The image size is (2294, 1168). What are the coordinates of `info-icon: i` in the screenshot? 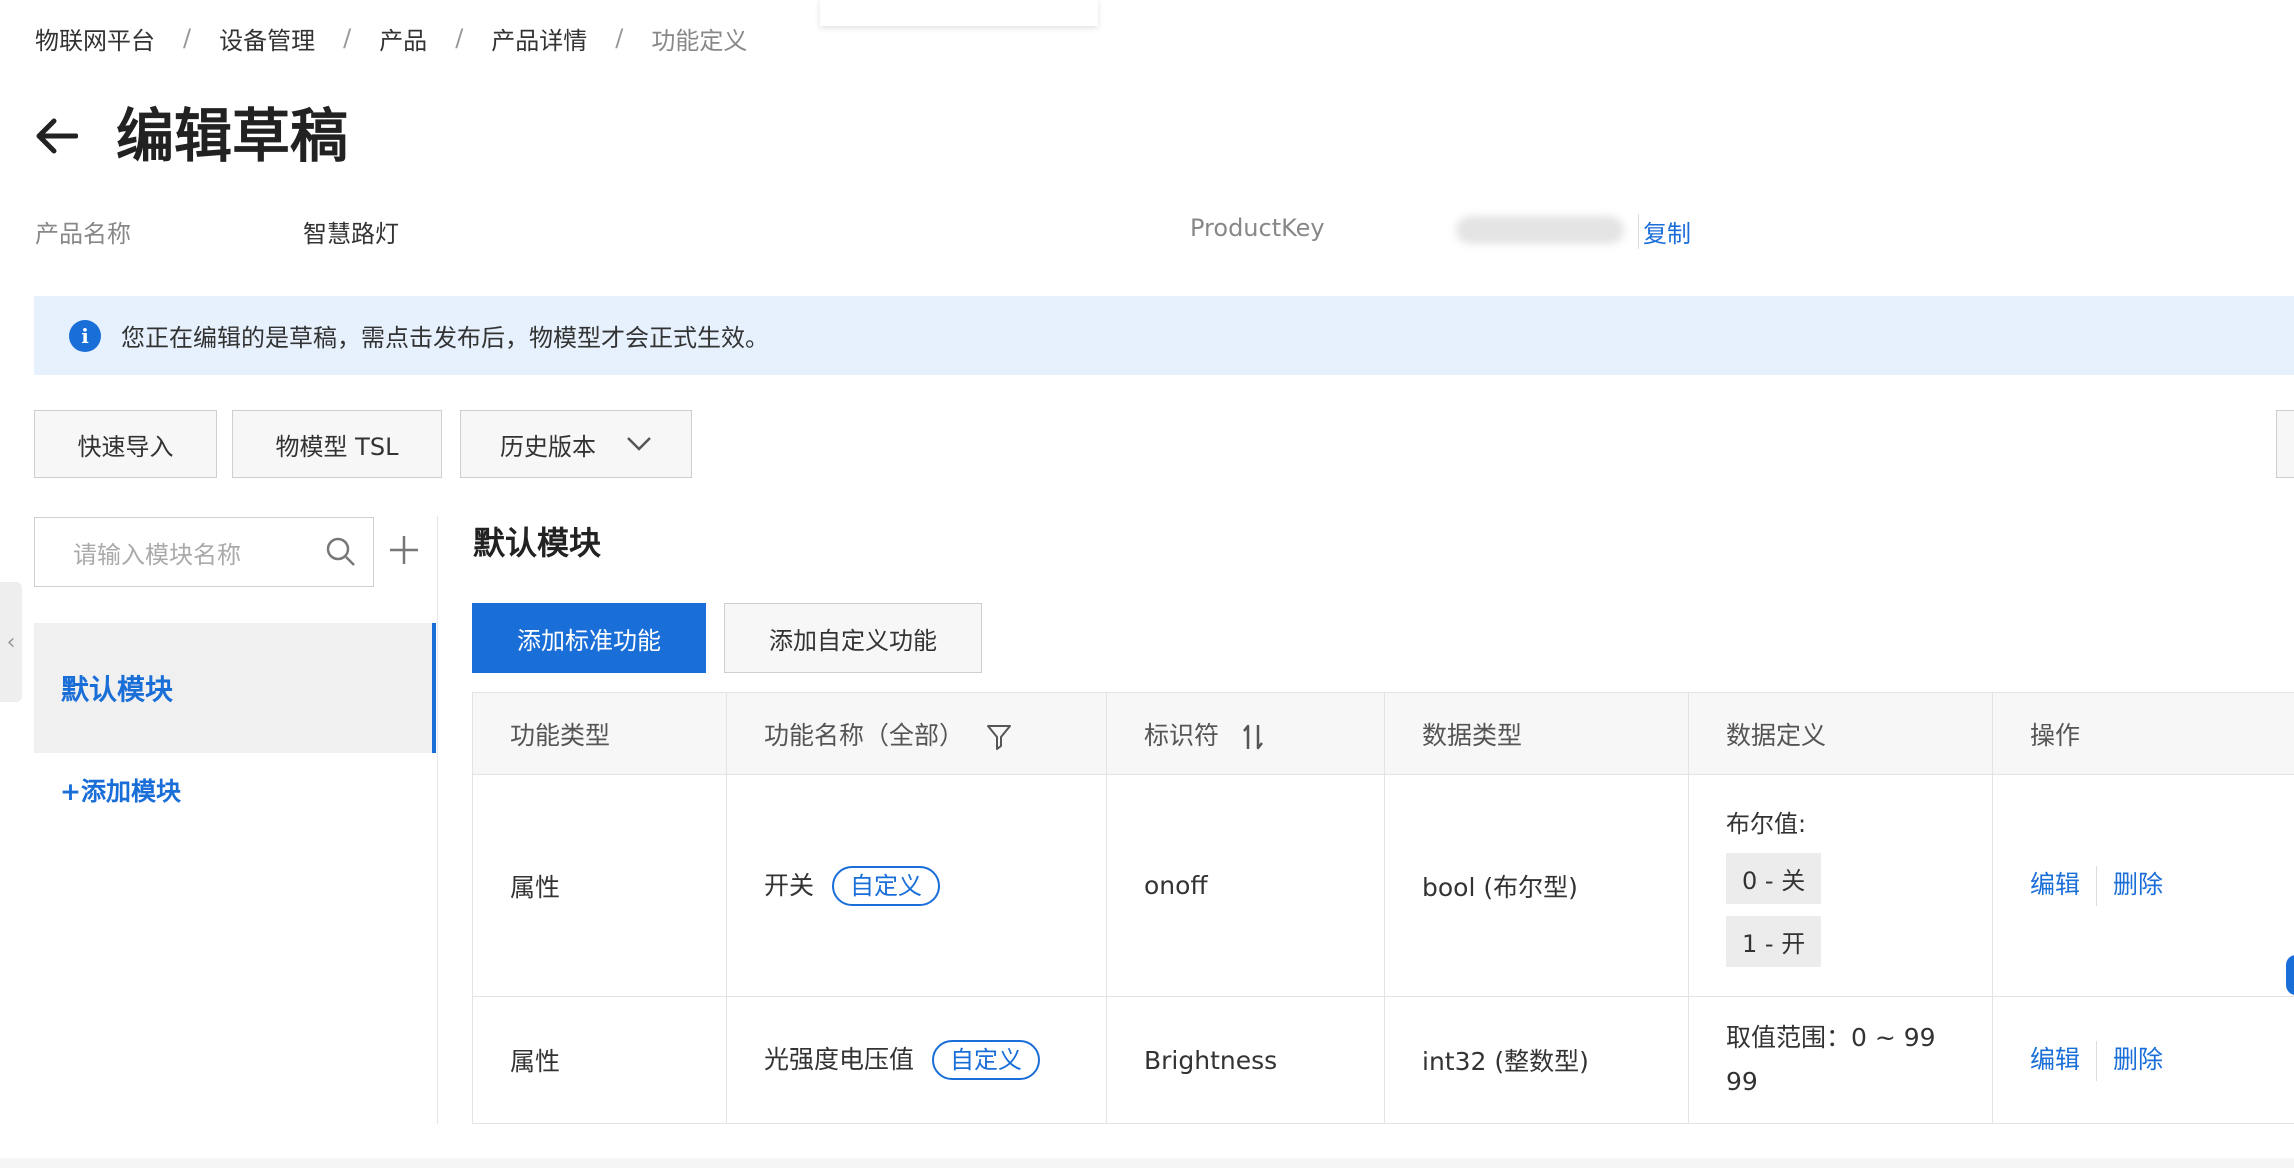 It's located at (85, 335).